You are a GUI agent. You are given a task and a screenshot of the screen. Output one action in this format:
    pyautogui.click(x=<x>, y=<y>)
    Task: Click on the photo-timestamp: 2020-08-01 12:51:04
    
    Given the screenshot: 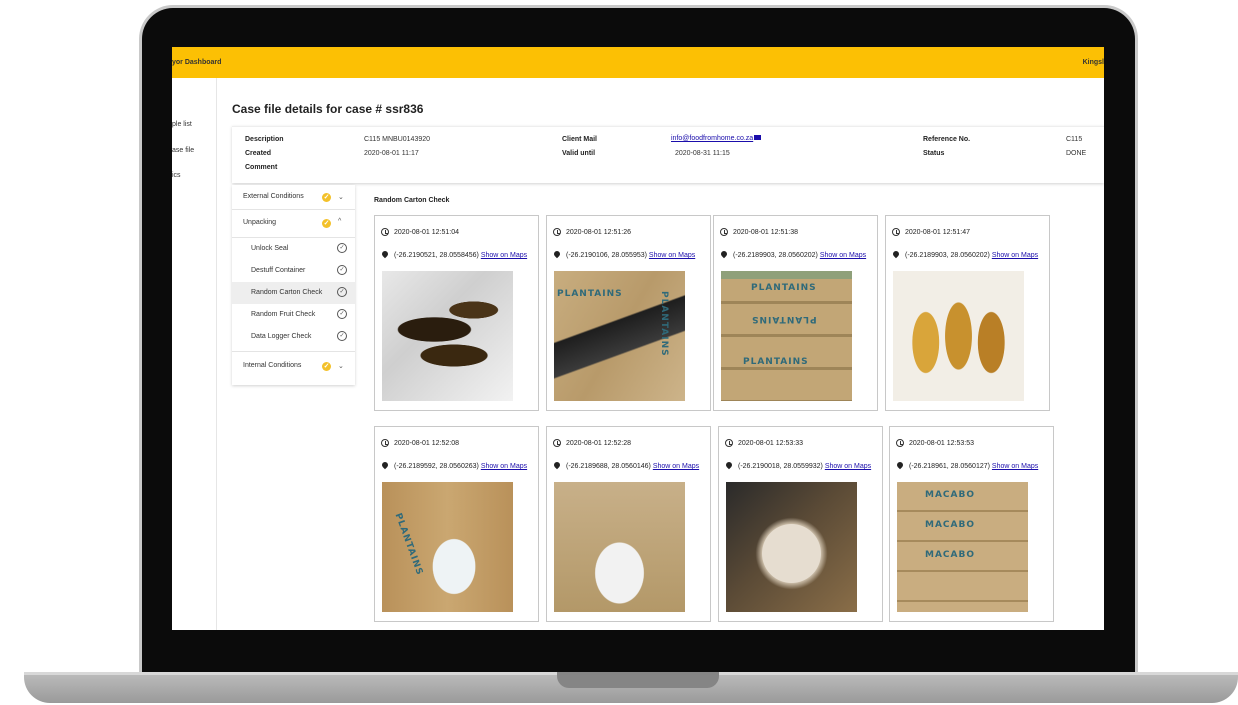 What is the action you would take?
    pyautogui.click(x=426, y=232)
    